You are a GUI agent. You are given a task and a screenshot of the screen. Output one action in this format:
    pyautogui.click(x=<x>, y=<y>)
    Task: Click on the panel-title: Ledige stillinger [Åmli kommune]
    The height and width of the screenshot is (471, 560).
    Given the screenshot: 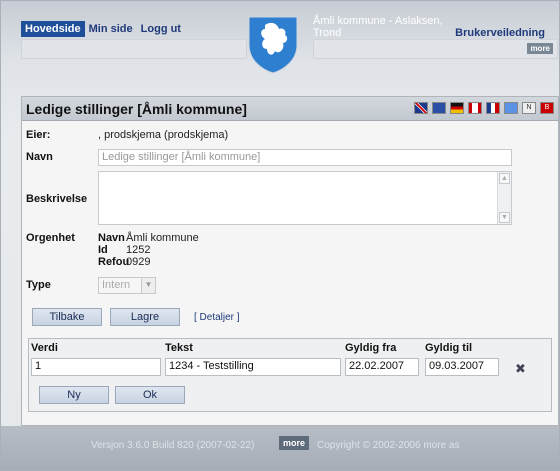 What is the action you would take?
    pyautogui.click(x=136, y=109)
    